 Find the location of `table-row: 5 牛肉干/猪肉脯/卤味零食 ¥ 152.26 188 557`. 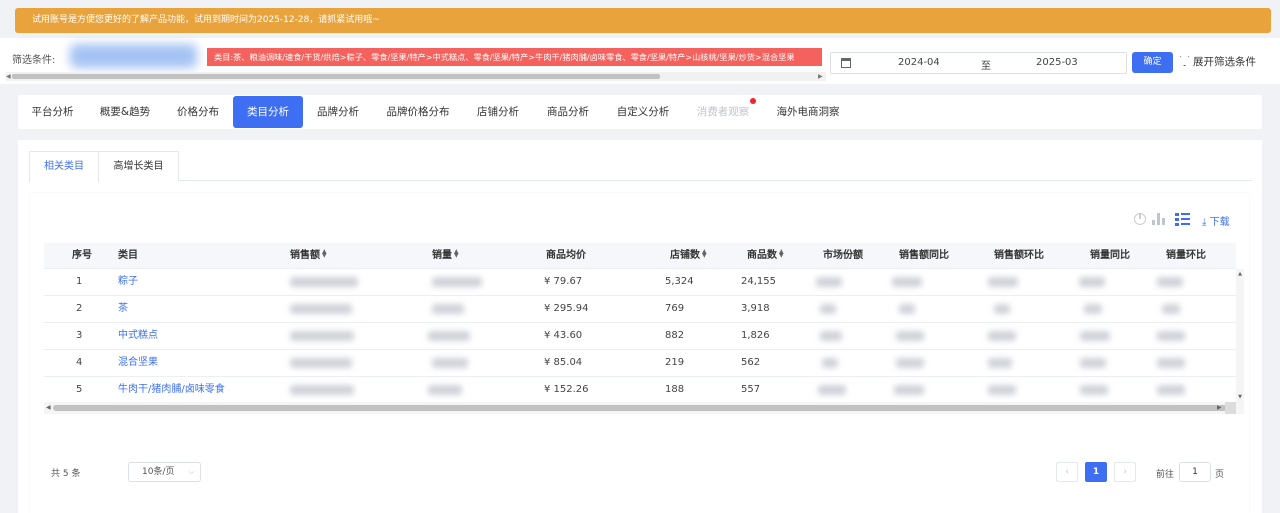

table-row: 5 牛肉干/猪肉脯/卤味零食 ¥ 152.26 188 557 is located at coordinates (640, 389).